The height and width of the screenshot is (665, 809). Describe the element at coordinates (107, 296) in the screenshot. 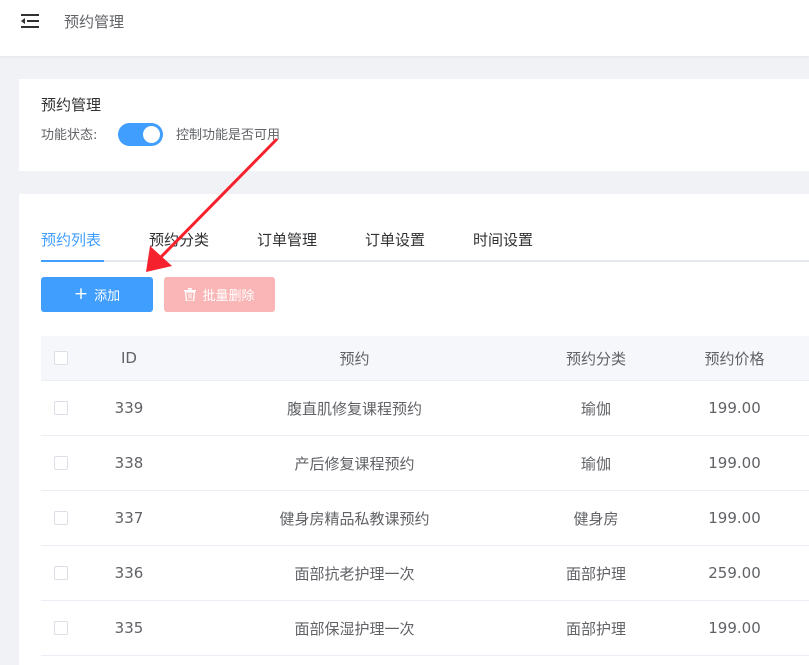

I see `add-button-label: 添加` at that location.